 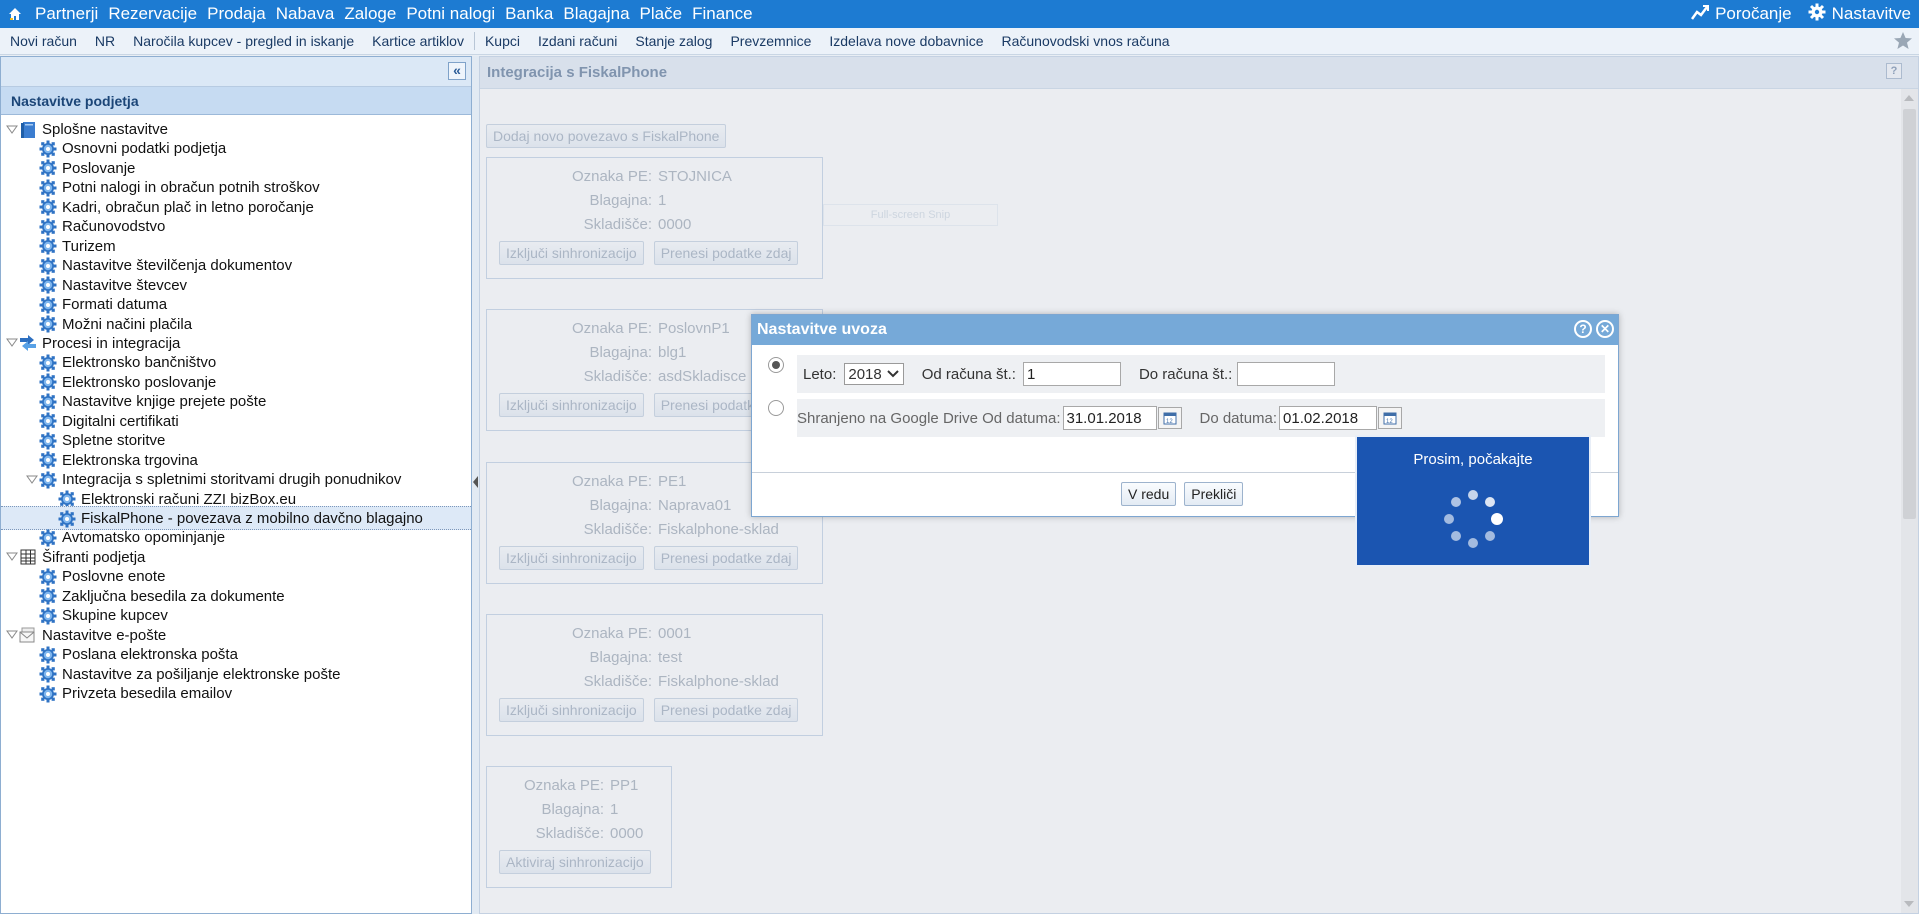 I want to click on topnav-item-finance: Finance, so click(x=722, y=14).